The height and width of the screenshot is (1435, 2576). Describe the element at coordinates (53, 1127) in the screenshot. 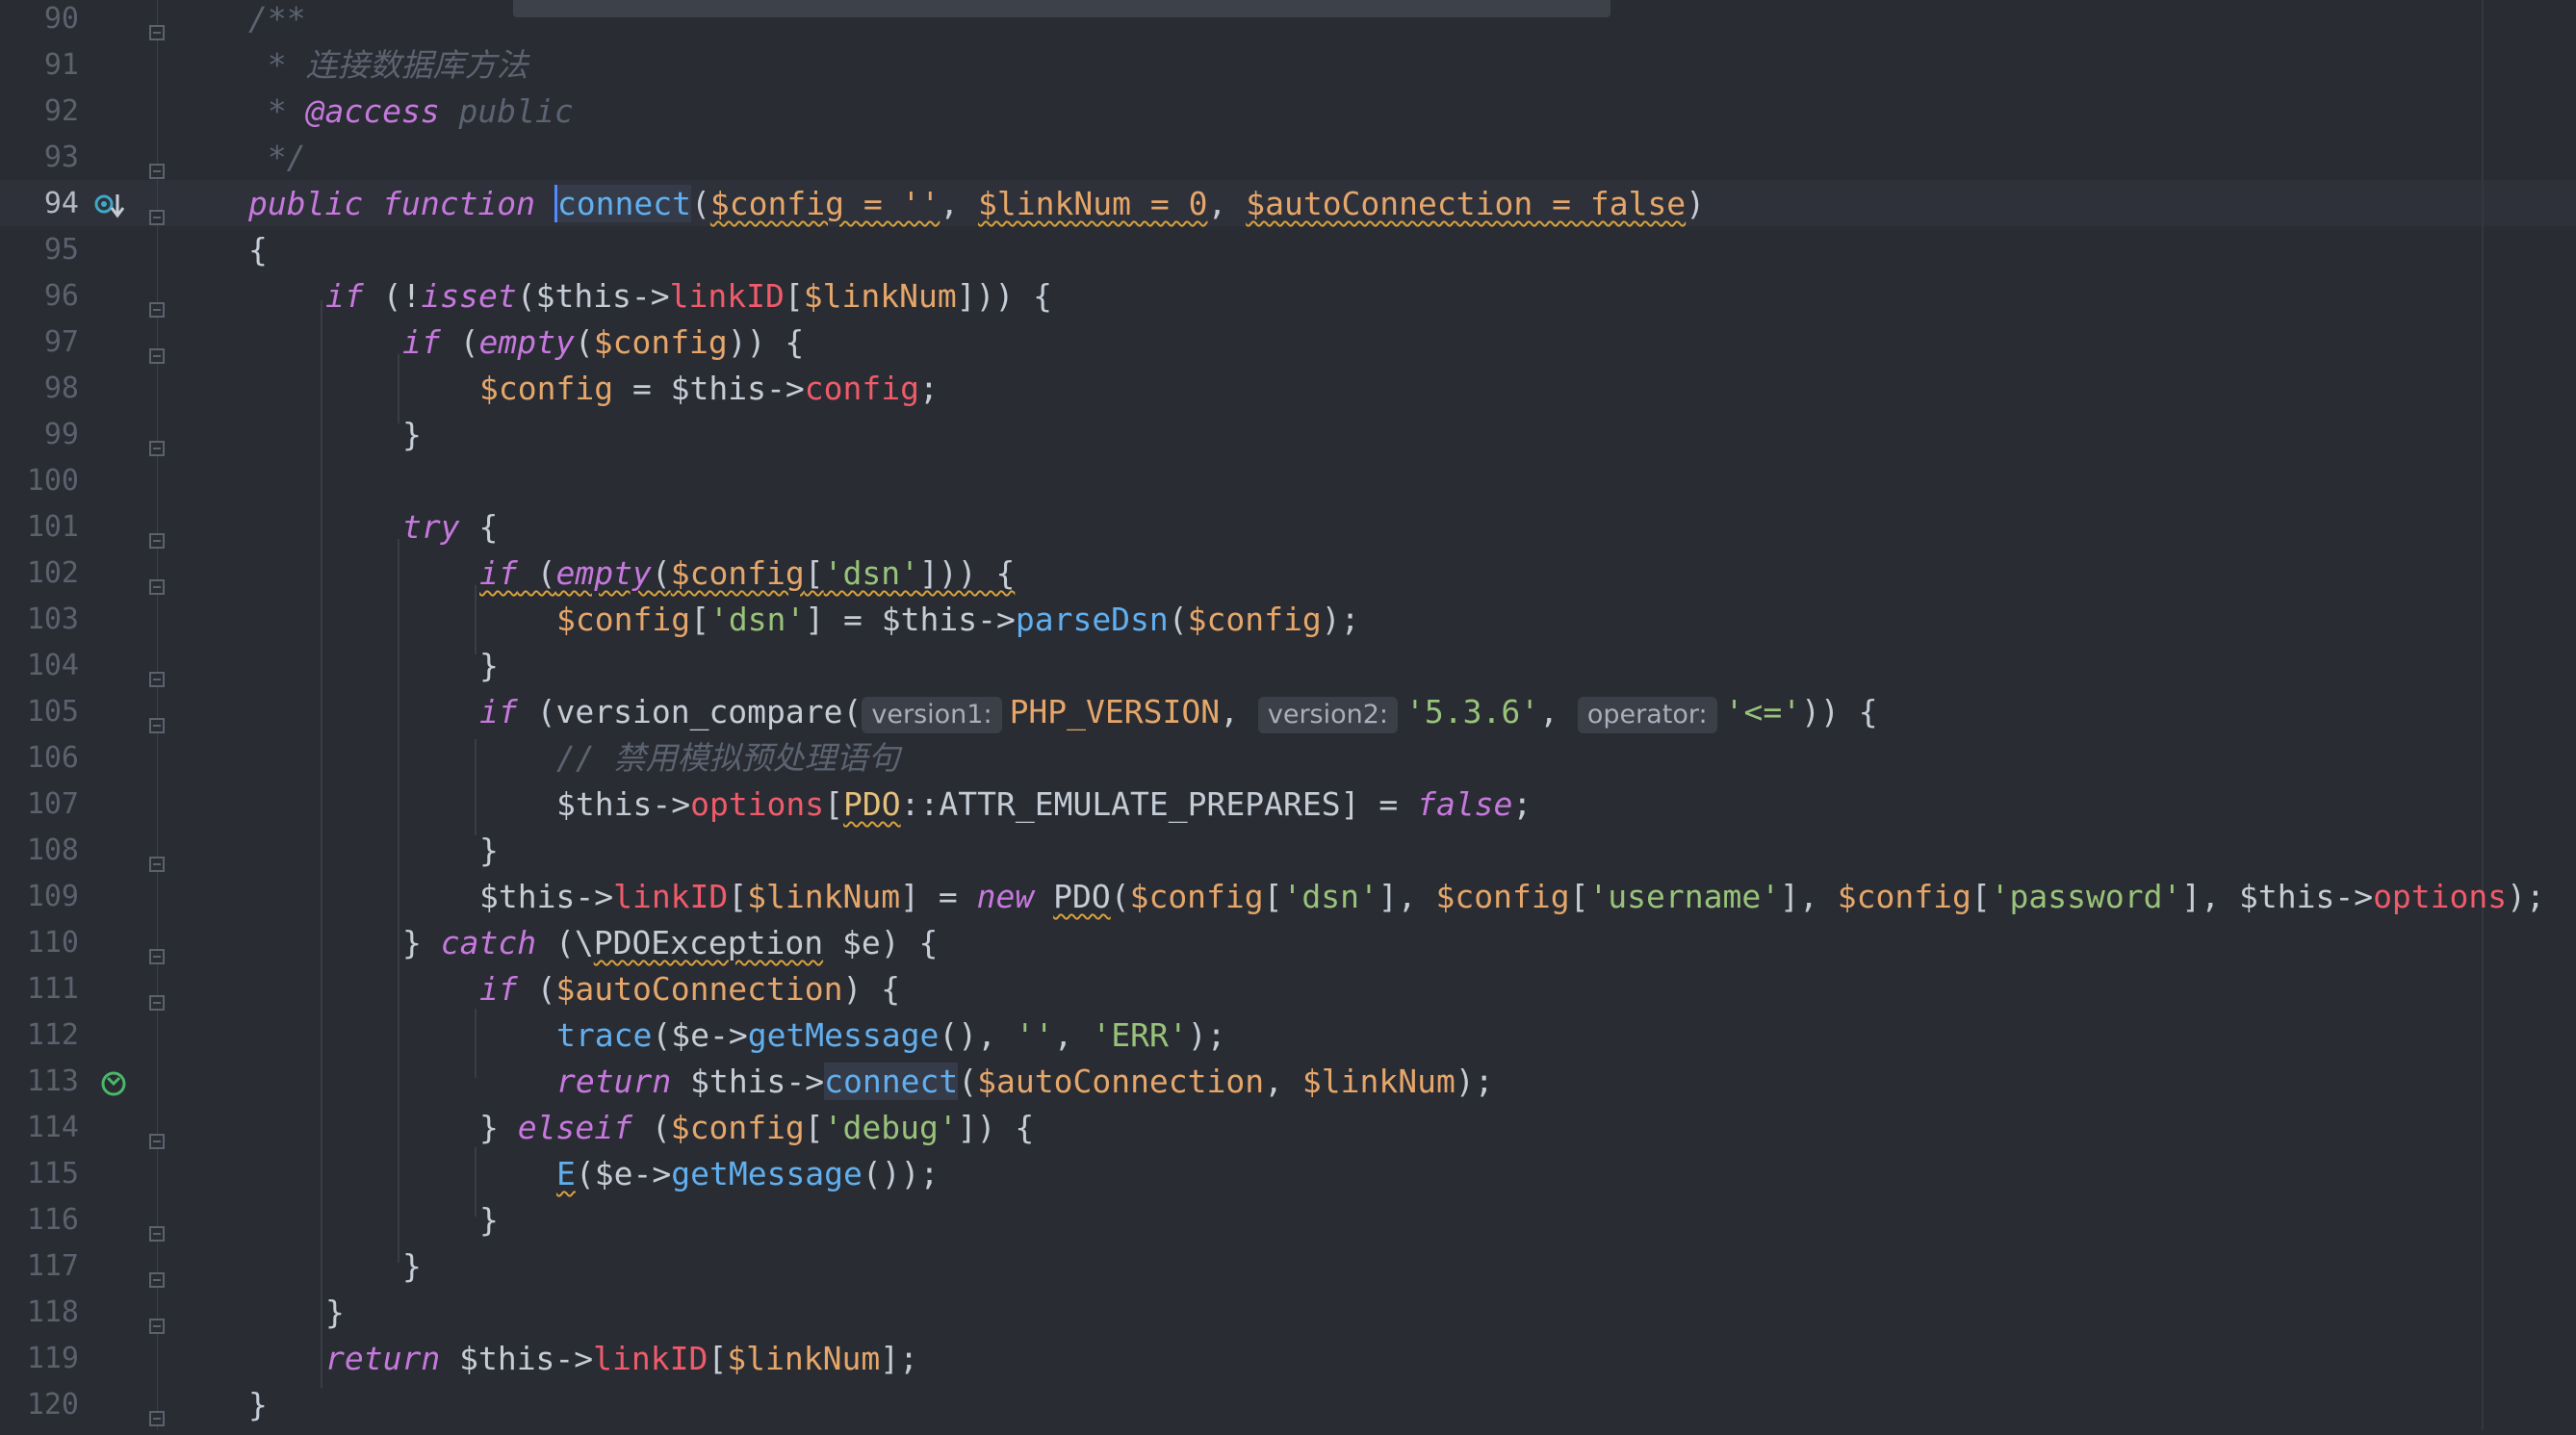

I see `line-number: 114` at that location.